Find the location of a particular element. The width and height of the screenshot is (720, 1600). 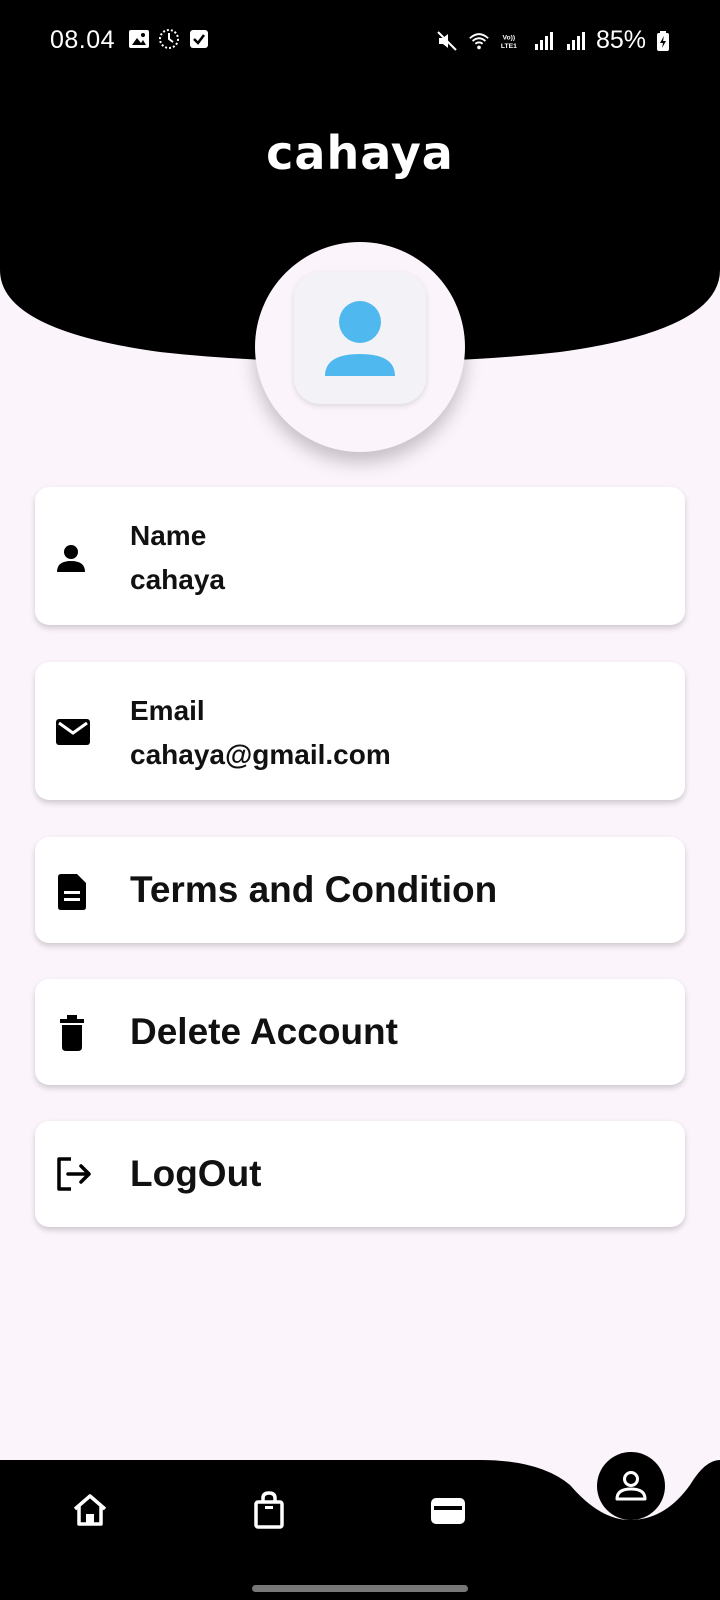

status-time: 08.04 is located at coordinates (83, 40).